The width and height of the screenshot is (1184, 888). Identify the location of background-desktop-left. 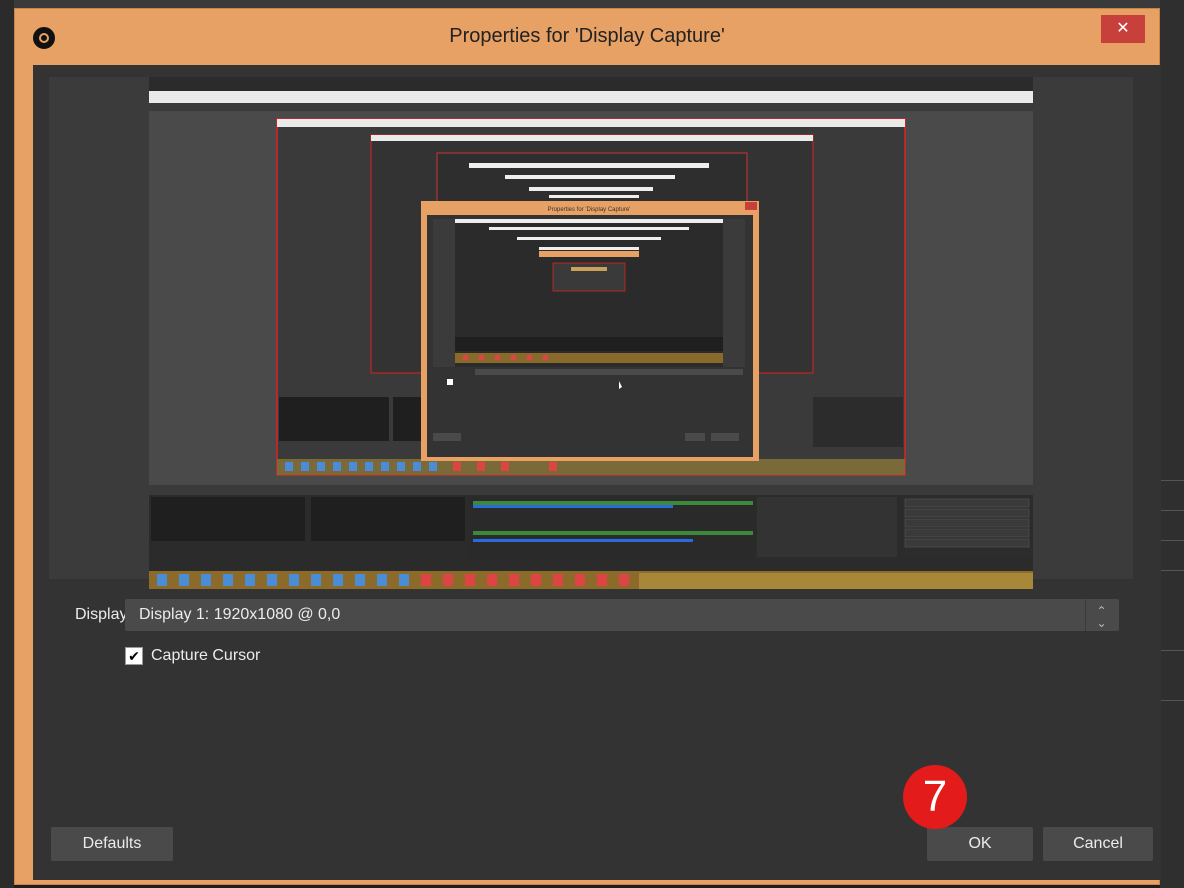
(7, 444).